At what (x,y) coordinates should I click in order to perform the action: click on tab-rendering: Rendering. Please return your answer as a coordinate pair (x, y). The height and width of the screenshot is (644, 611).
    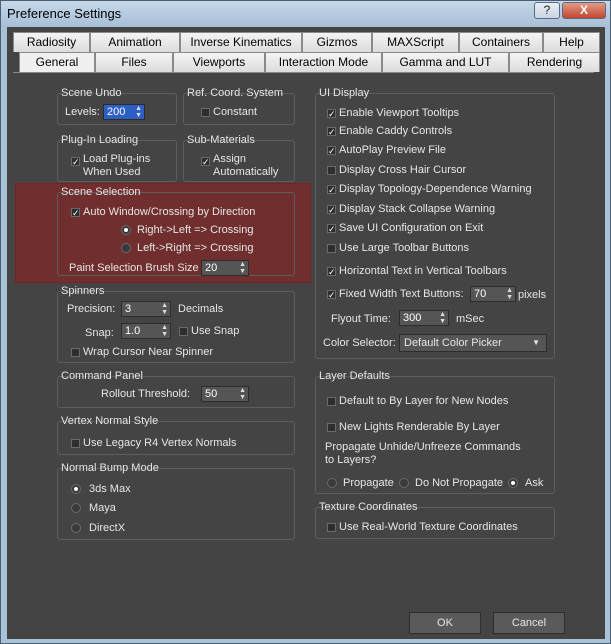
    Looking at the image, I should click on (554, 62).